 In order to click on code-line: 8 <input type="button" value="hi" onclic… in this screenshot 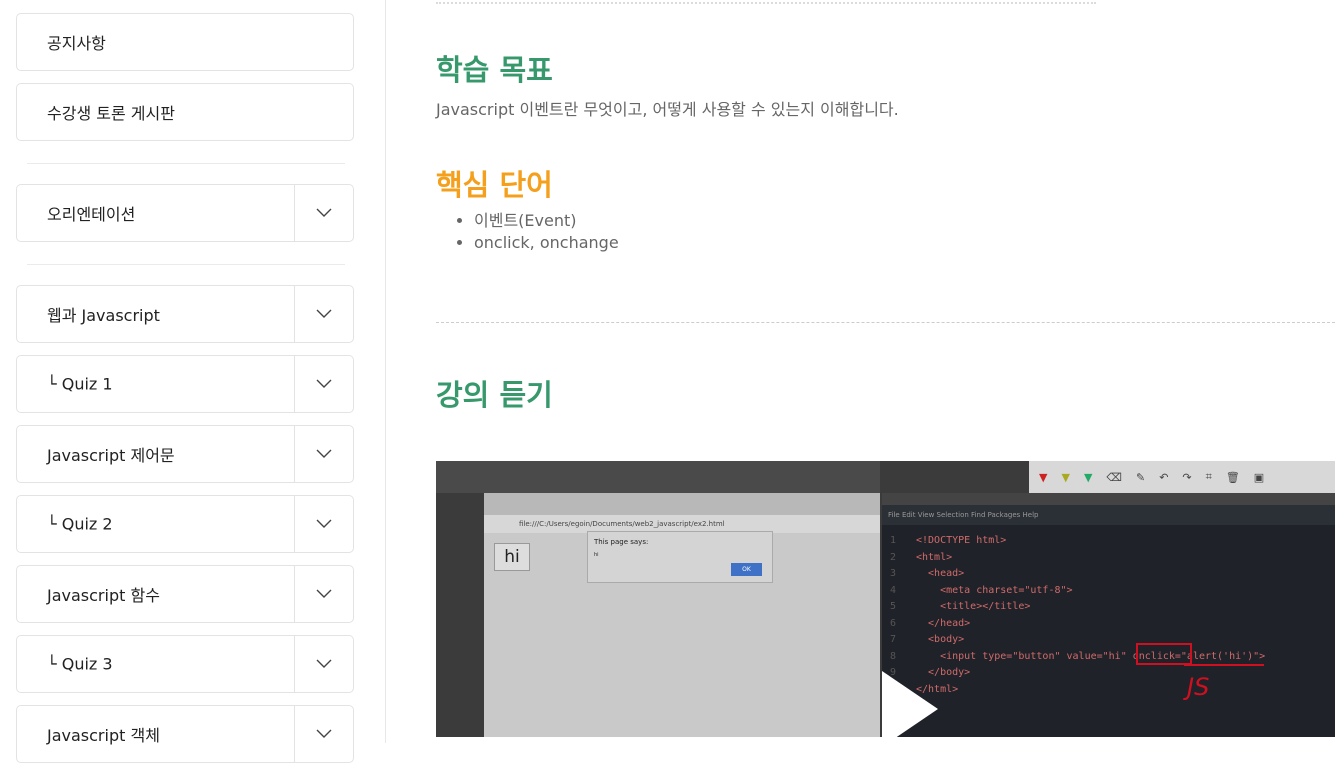, I will do `click(1077, 657)`.